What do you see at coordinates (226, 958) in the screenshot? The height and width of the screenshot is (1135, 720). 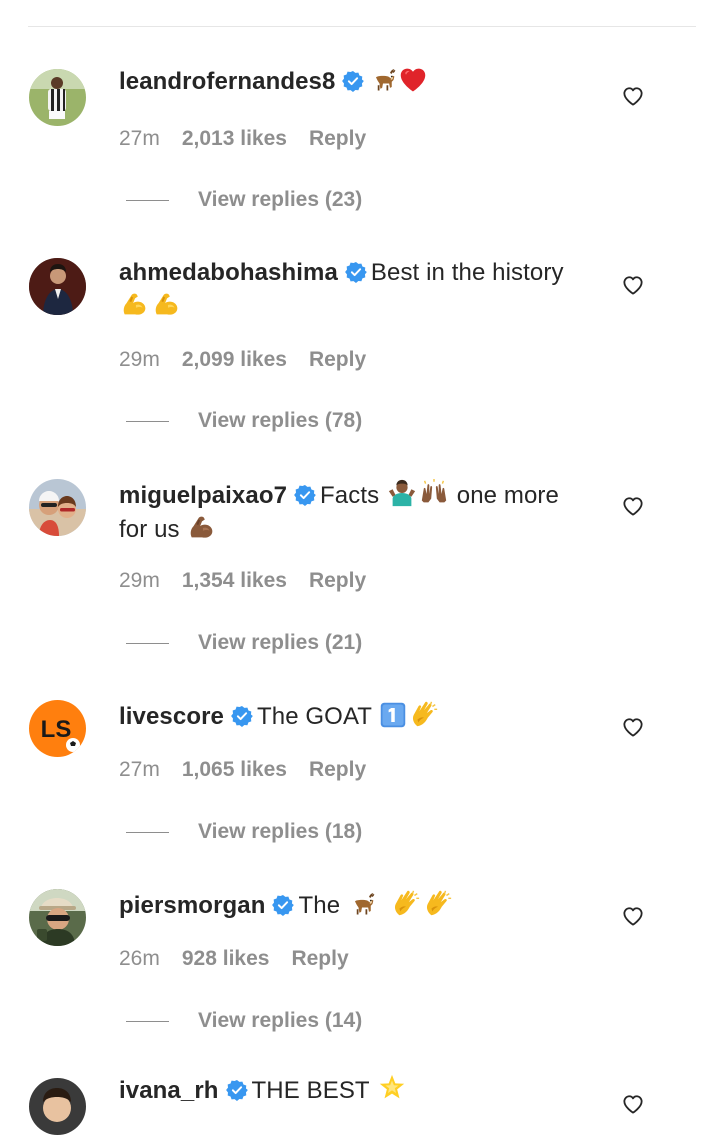 I see `likes-count: 928 likes` at bounding box center [226, 958].